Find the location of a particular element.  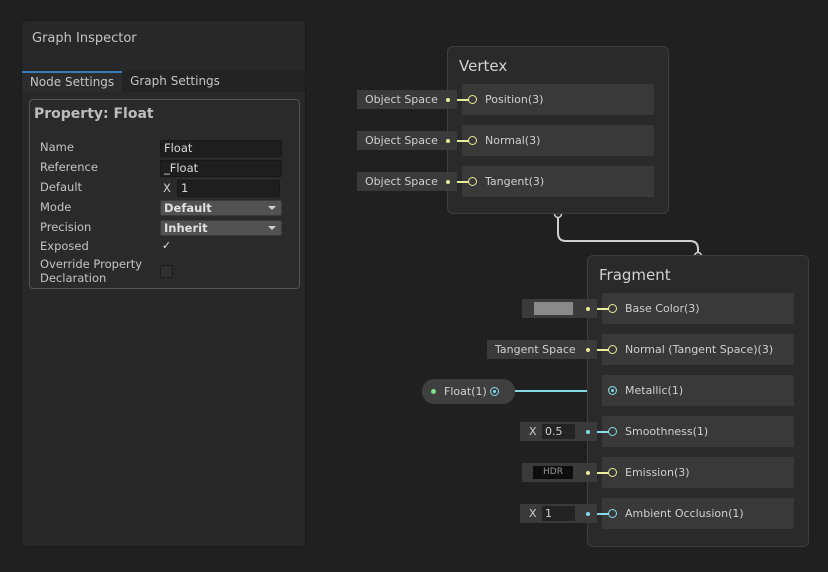

slot-label: Normal(3) is located at coordinates (513, 140).